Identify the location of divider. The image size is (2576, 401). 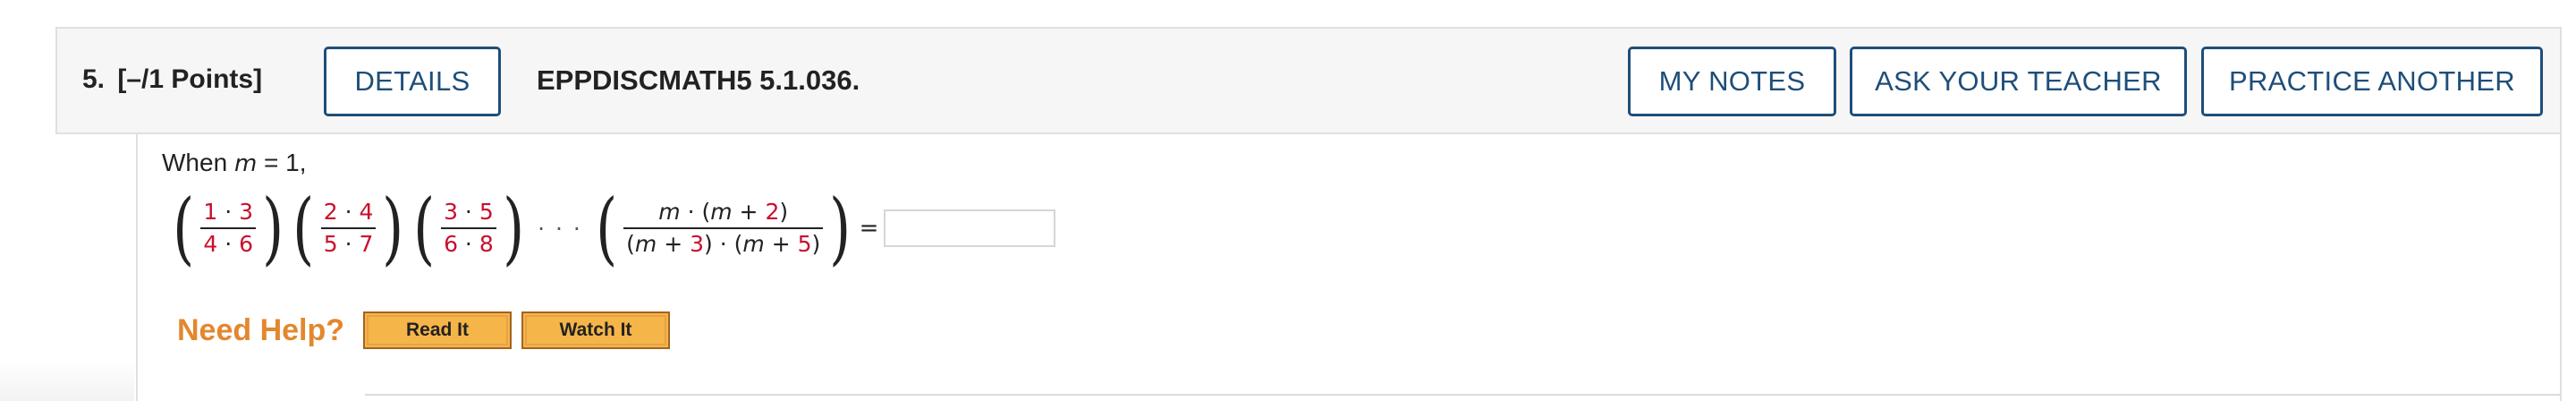
(1463, 395).